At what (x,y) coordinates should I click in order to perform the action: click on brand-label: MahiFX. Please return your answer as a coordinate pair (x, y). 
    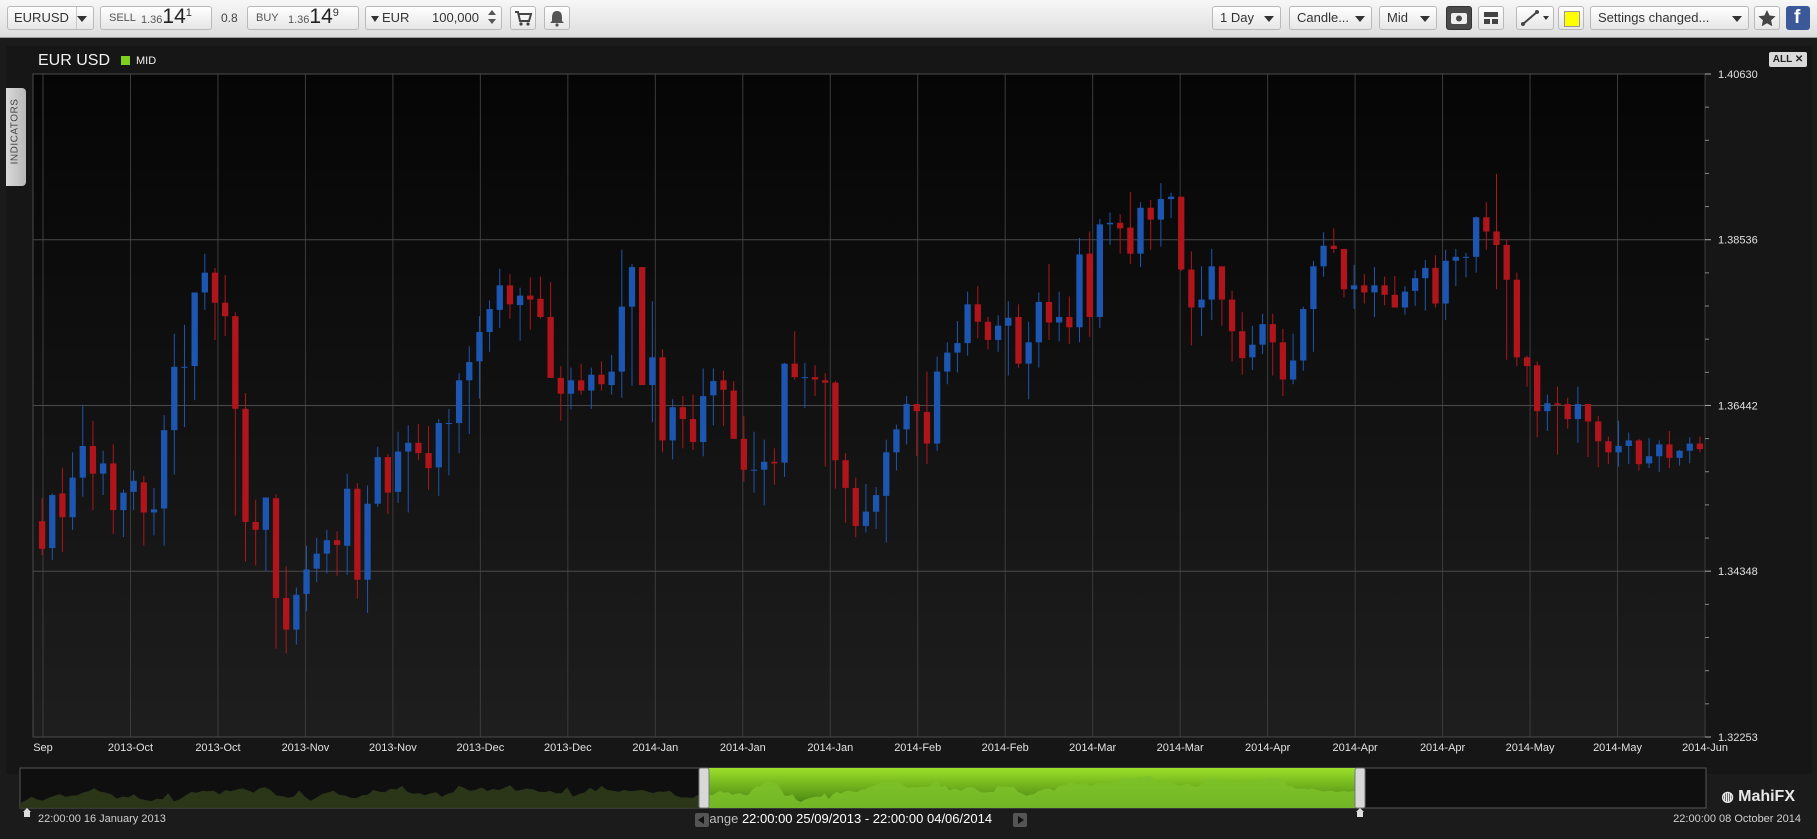
    Looking at the image, I should click on (1766, 796).